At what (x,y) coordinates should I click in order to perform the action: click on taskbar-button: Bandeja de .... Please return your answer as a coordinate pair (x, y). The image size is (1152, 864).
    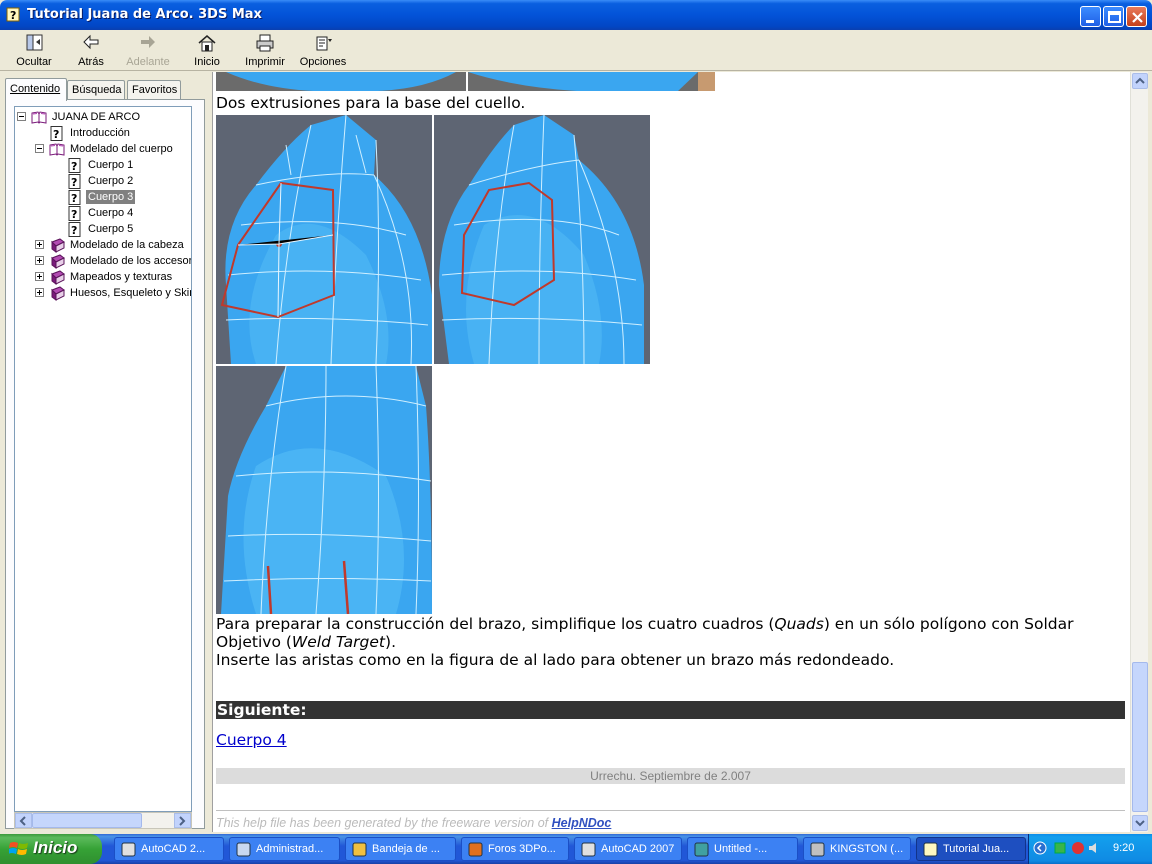
    Looking at the image, I should click on (400, 849).